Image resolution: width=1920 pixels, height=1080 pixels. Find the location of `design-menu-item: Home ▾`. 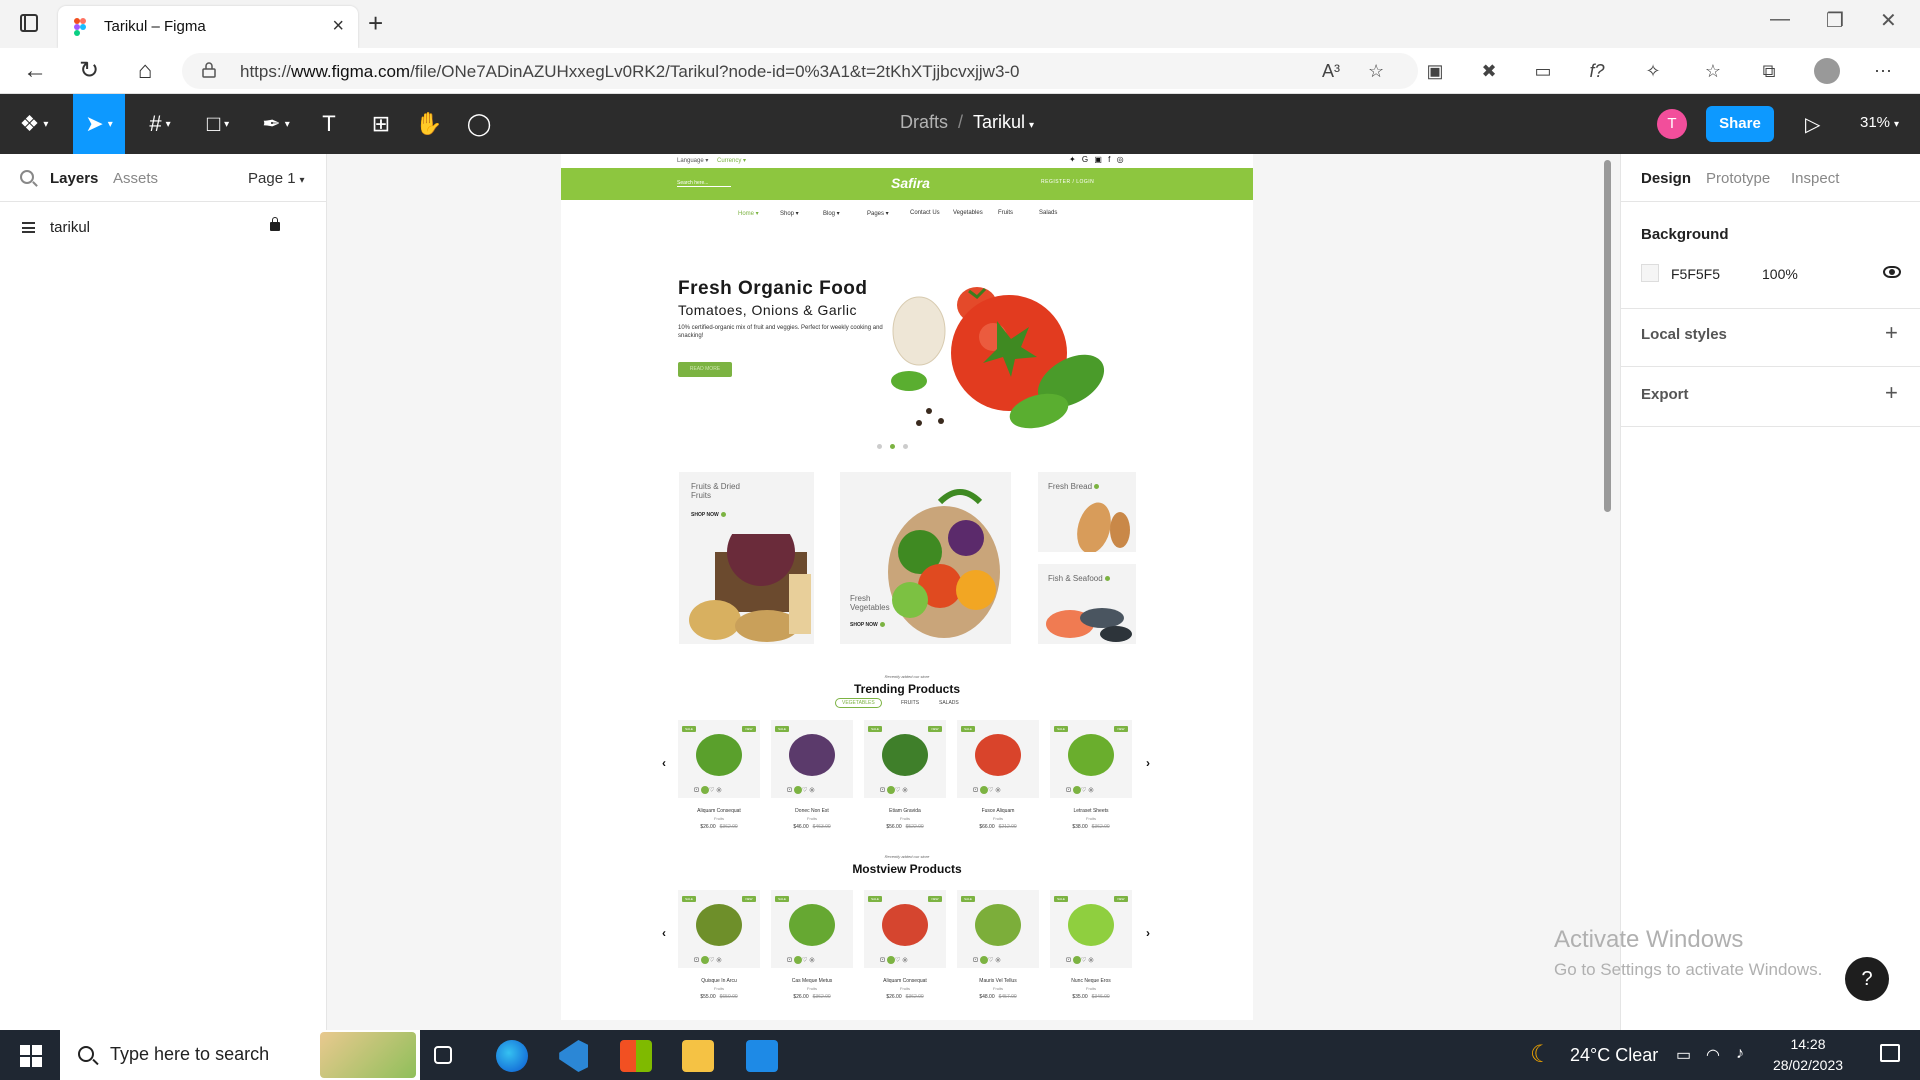

design-menu-item: Home ▾ is located at coordinates (748, 214).